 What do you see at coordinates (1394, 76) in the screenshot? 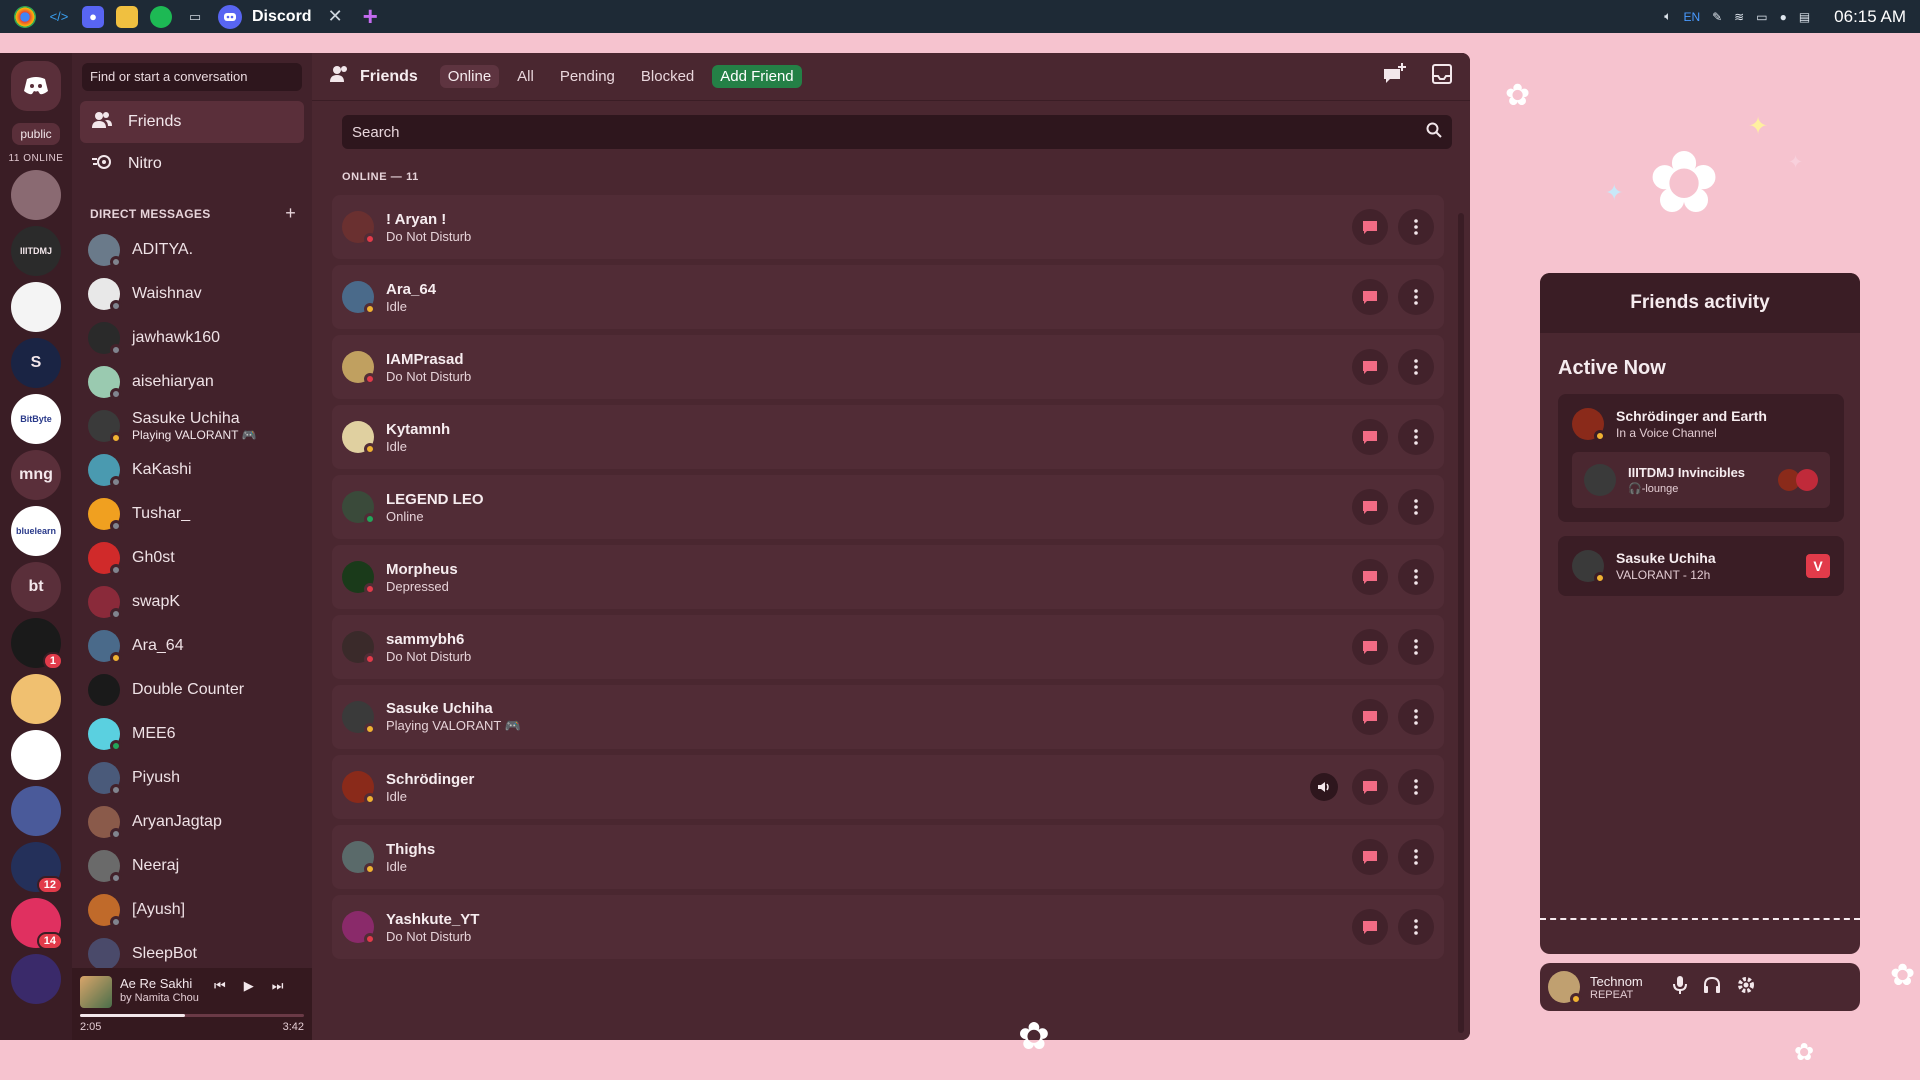
I see `new-group-dm-icon` at bounding box center [1394, 76].